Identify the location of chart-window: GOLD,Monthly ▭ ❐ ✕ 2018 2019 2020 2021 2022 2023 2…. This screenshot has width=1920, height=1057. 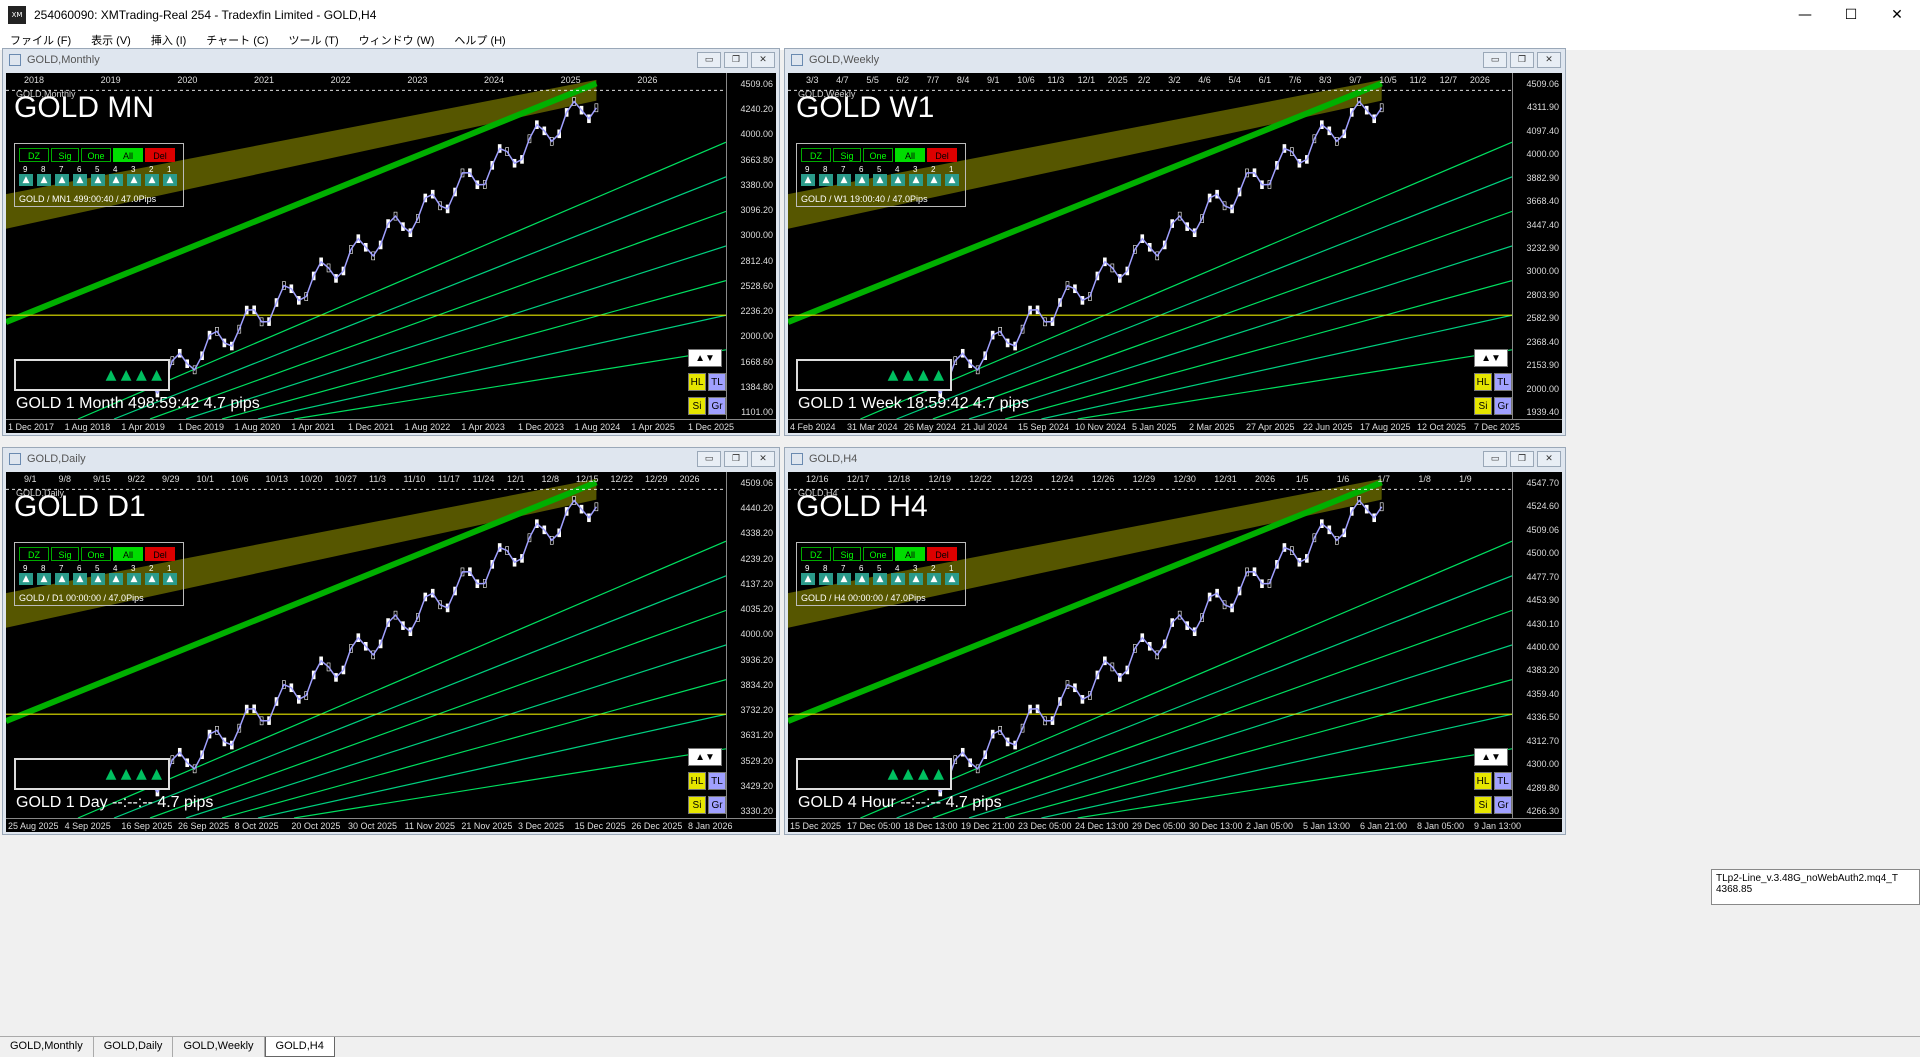
(391, 242).